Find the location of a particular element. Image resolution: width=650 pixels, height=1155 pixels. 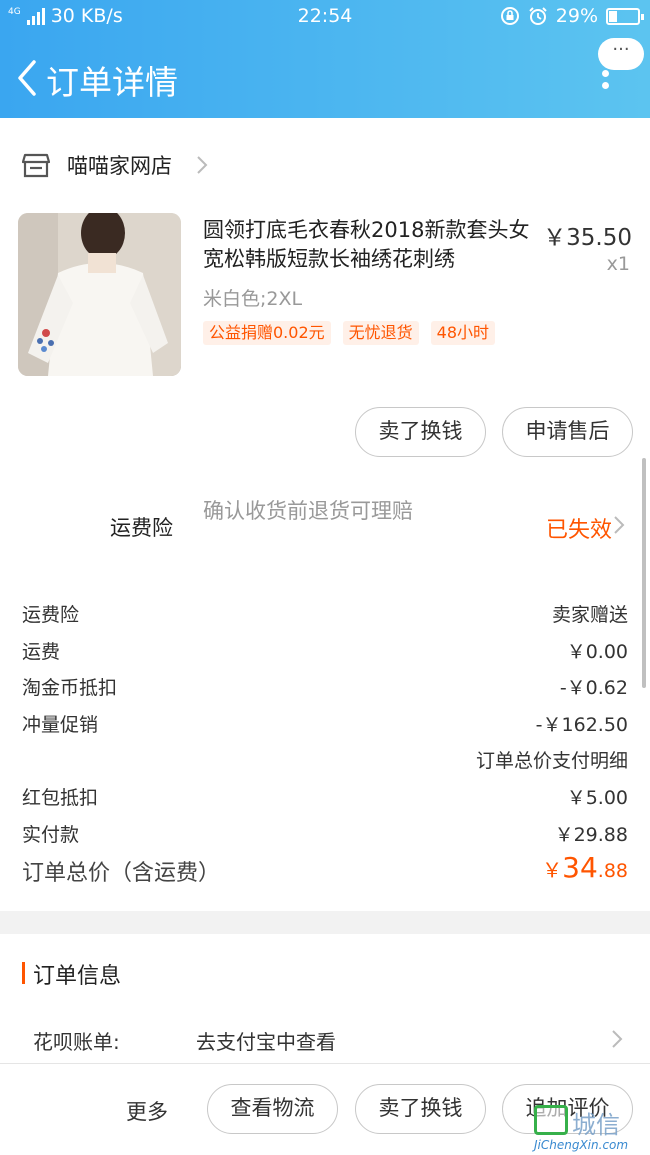

product-tags: 公益捐赠0.02元 无忧退货 48小时 is located at coordinates (349, 333).